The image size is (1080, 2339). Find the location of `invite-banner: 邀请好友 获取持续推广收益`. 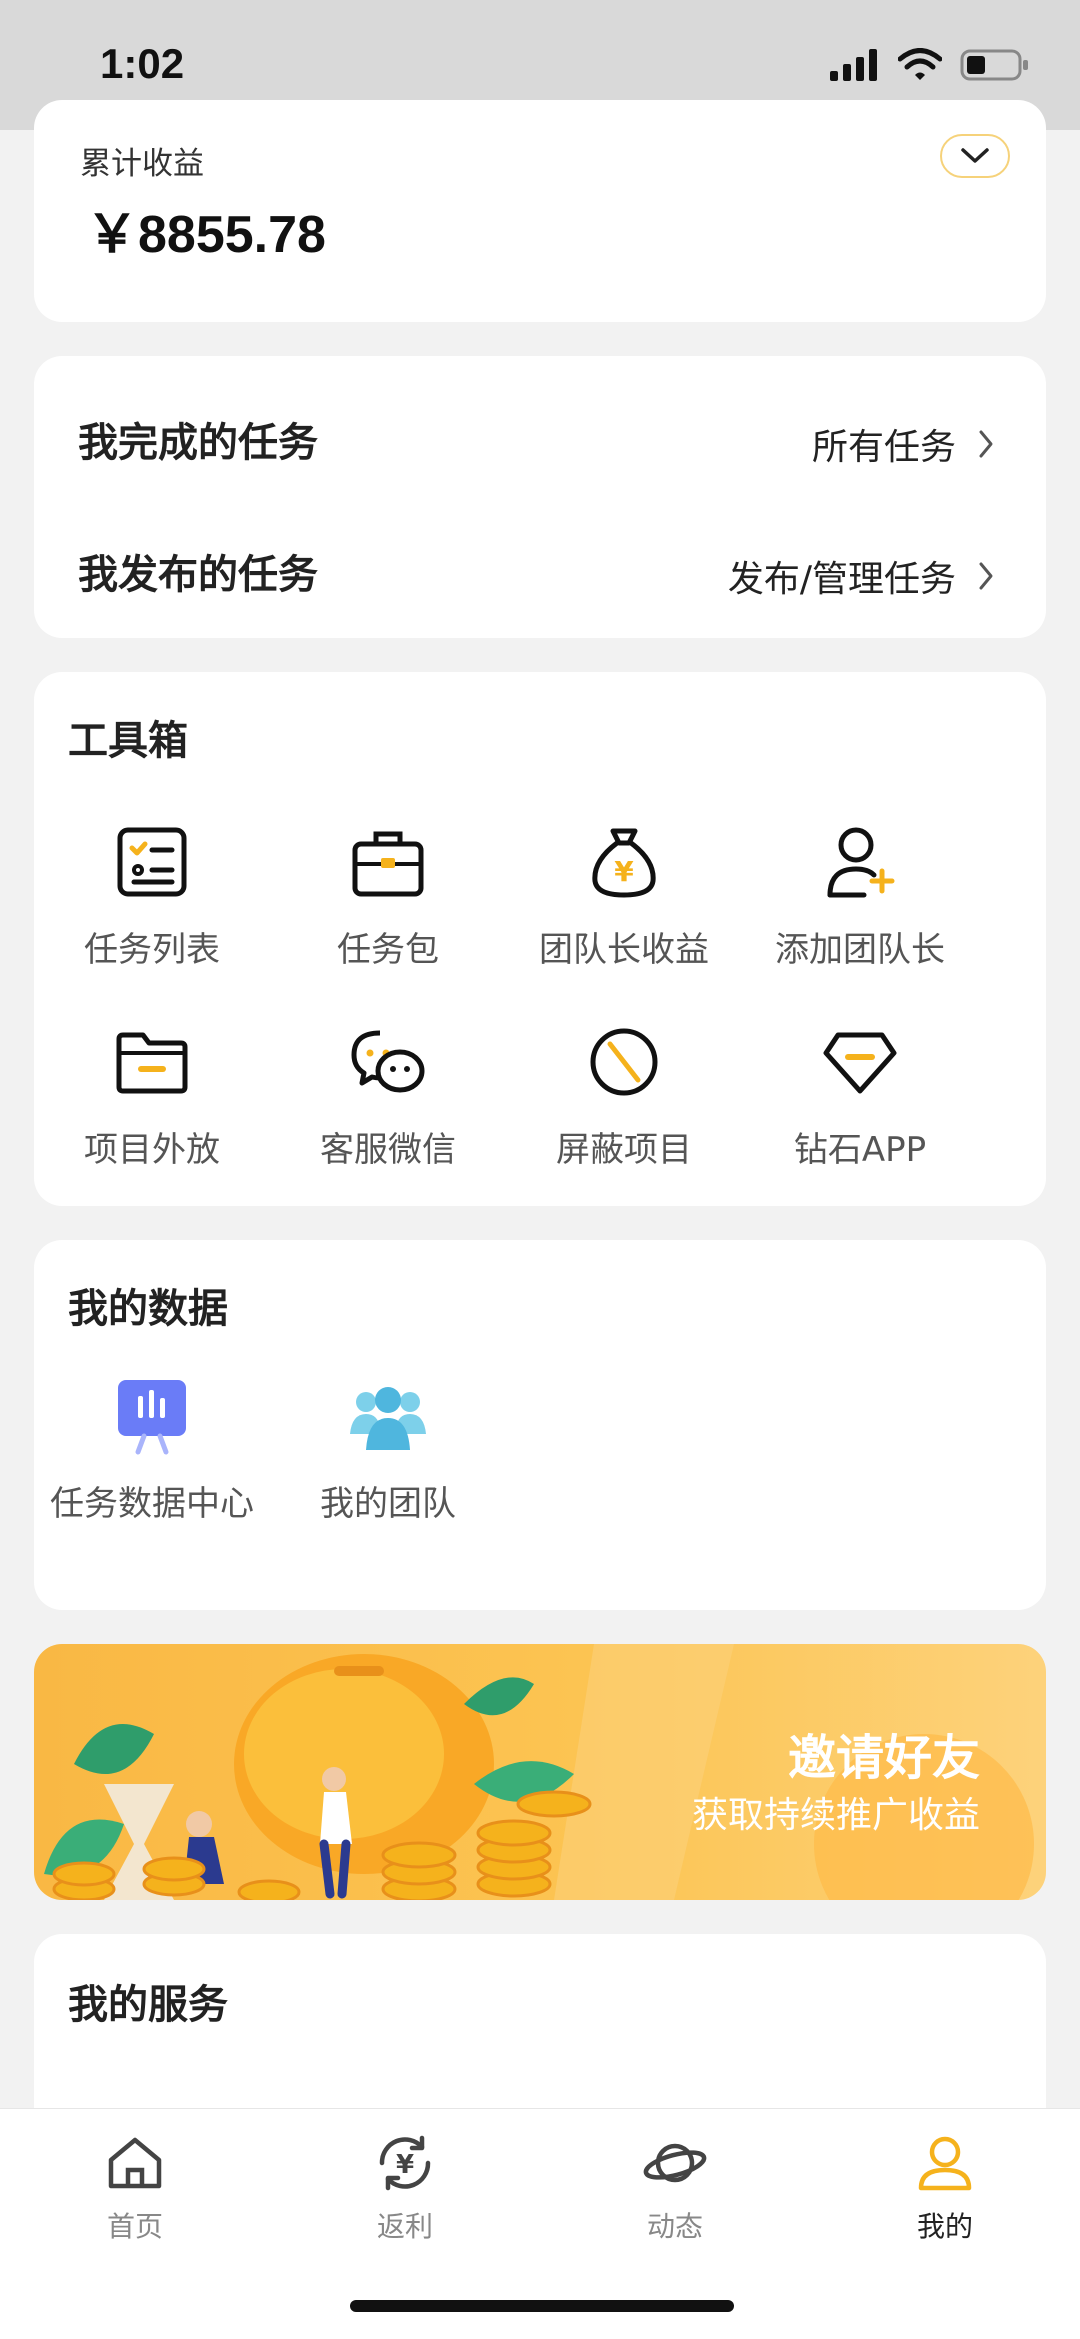

invite-banner: 邀请好友 获取持续推广收益 is located at coordinates (540, 1772).